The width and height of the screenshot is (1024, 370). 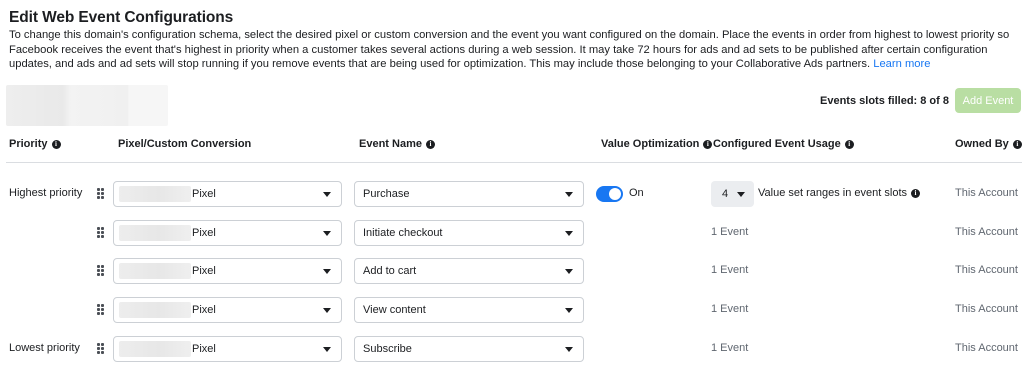 I want to click on page-title: Edit Web Event Configurations, so click(x=121, y=17).